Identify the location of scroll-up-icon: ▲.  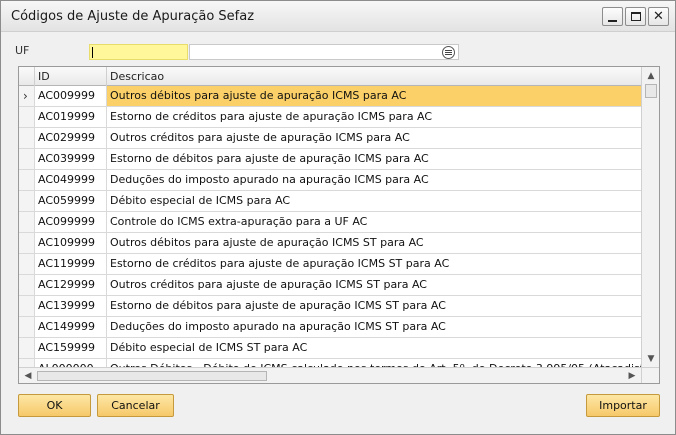
(651, 76).